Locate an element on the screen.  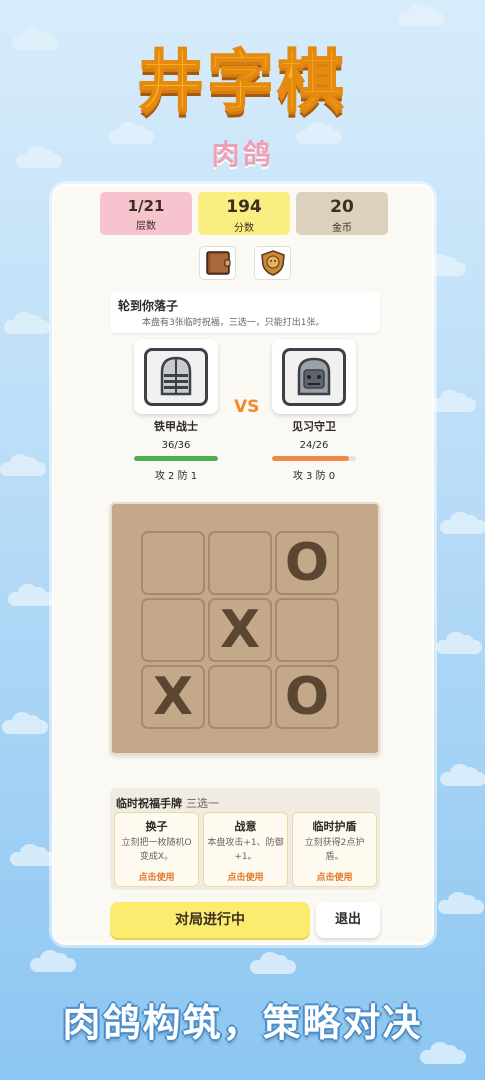
card-effect: 本盘攻击+1、防御+1。 is located at coordinates (245, 850).